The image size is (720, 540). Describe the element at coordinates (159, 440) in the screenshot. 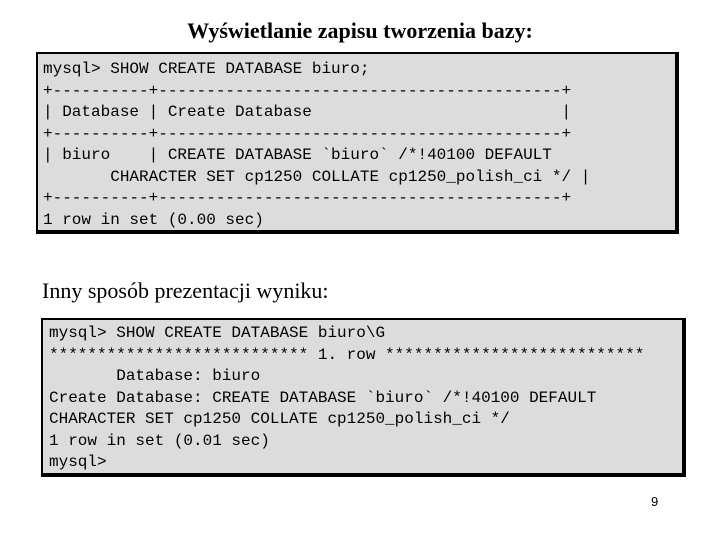

I see `result-status: 1 row in set (0.01 sec)` at that location.